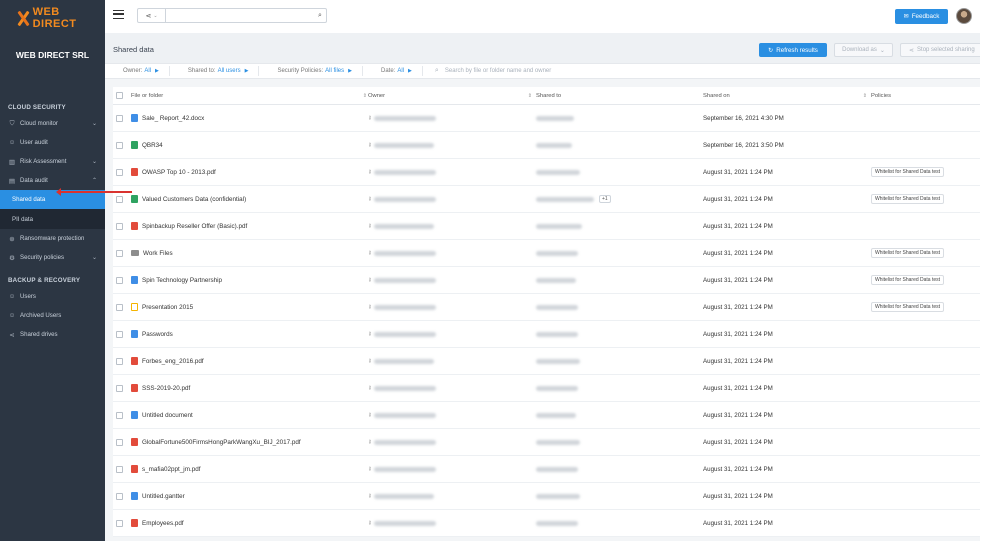 The width and height of the screenshot is (1000, 541). Describe the element at coordinates (925, 16) in the screenshot. I see `feedback-label: Feedback` at that location.